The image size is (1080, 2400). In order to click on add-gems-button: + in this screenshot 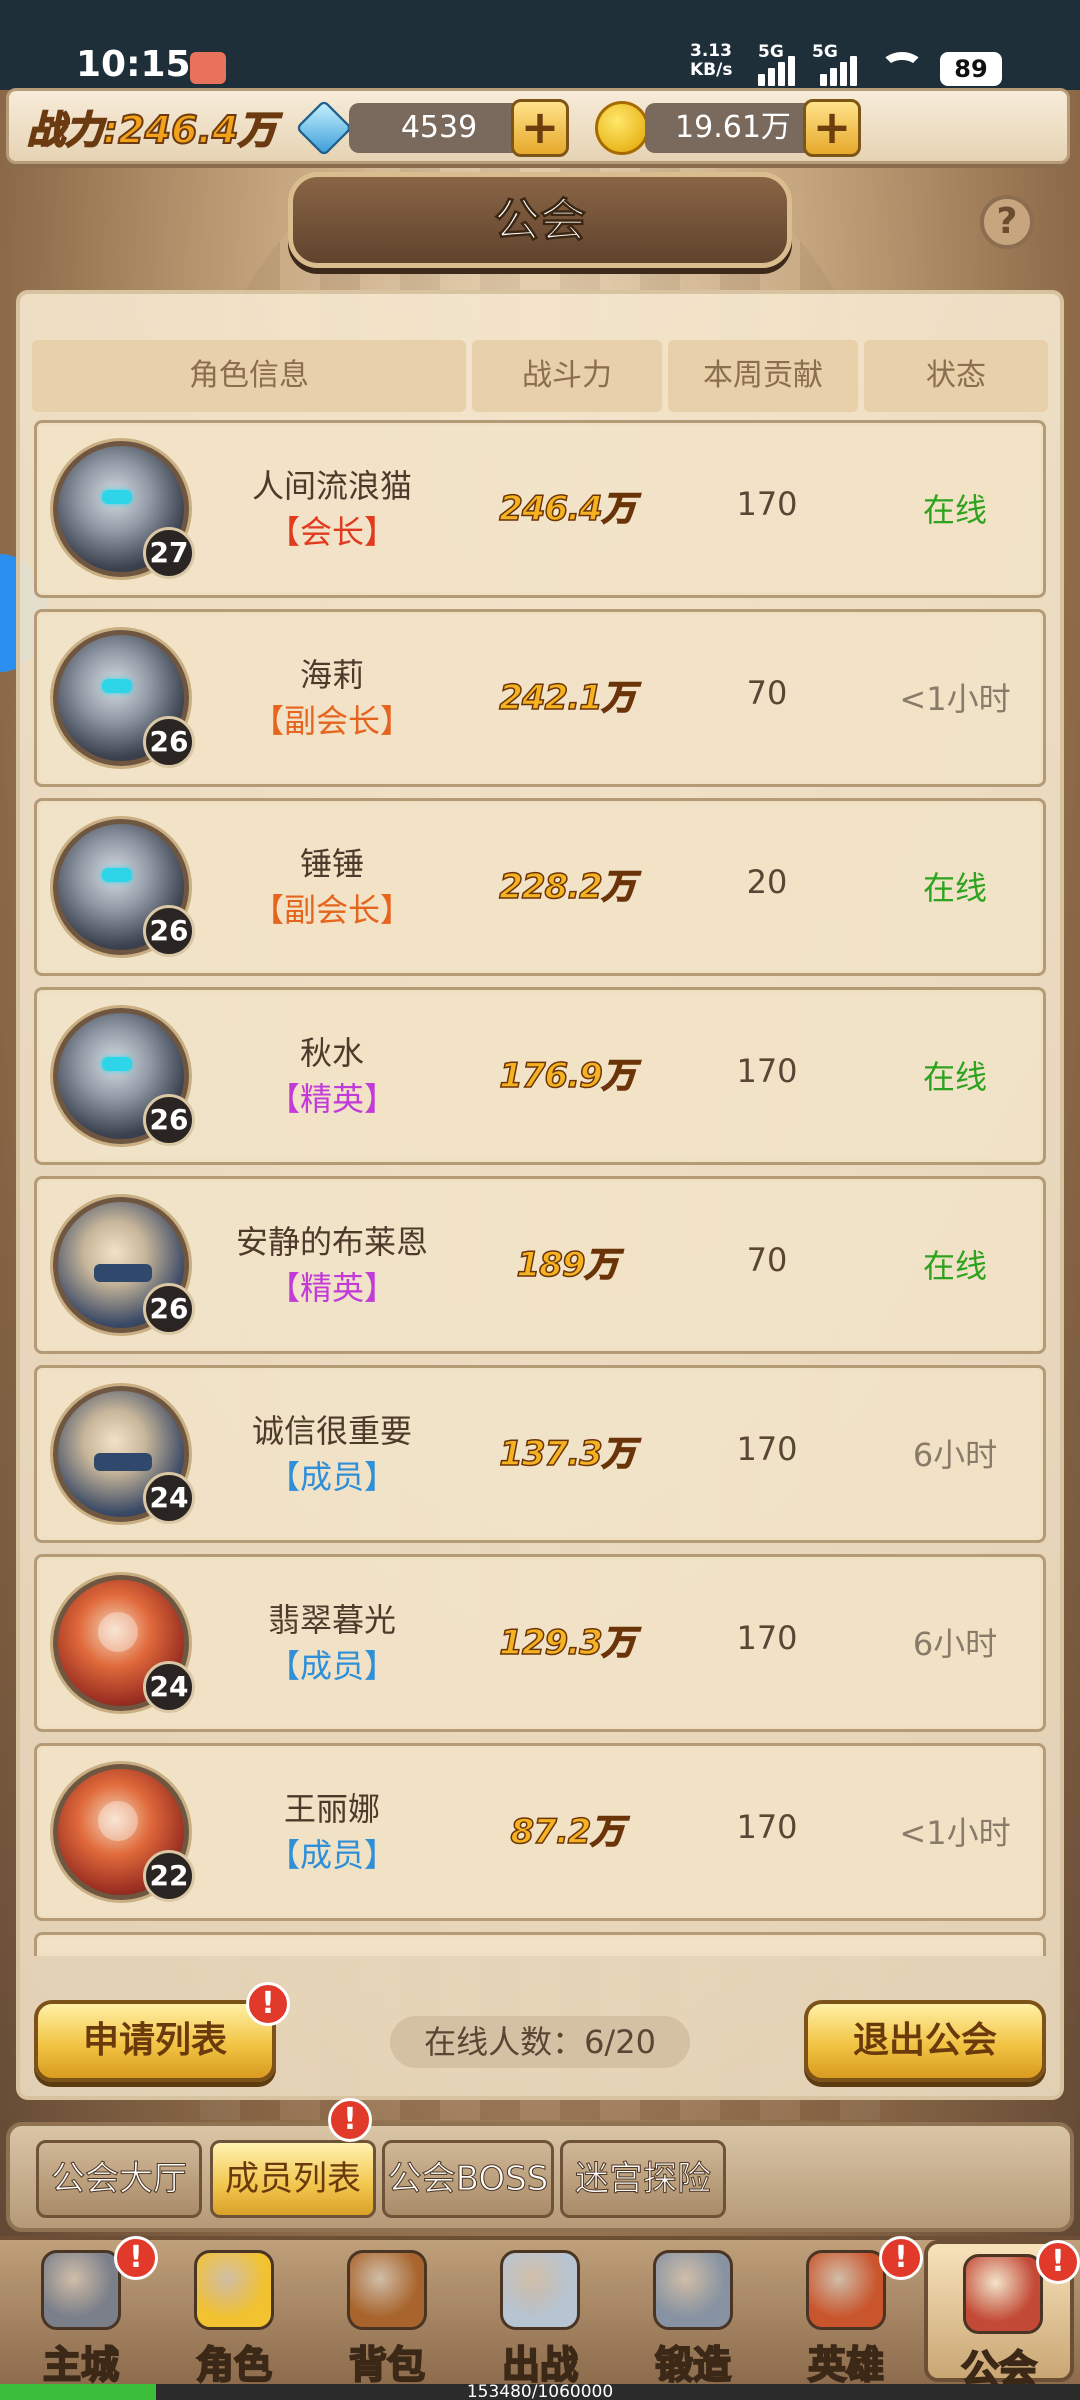, I will do `click(540, 128)`.